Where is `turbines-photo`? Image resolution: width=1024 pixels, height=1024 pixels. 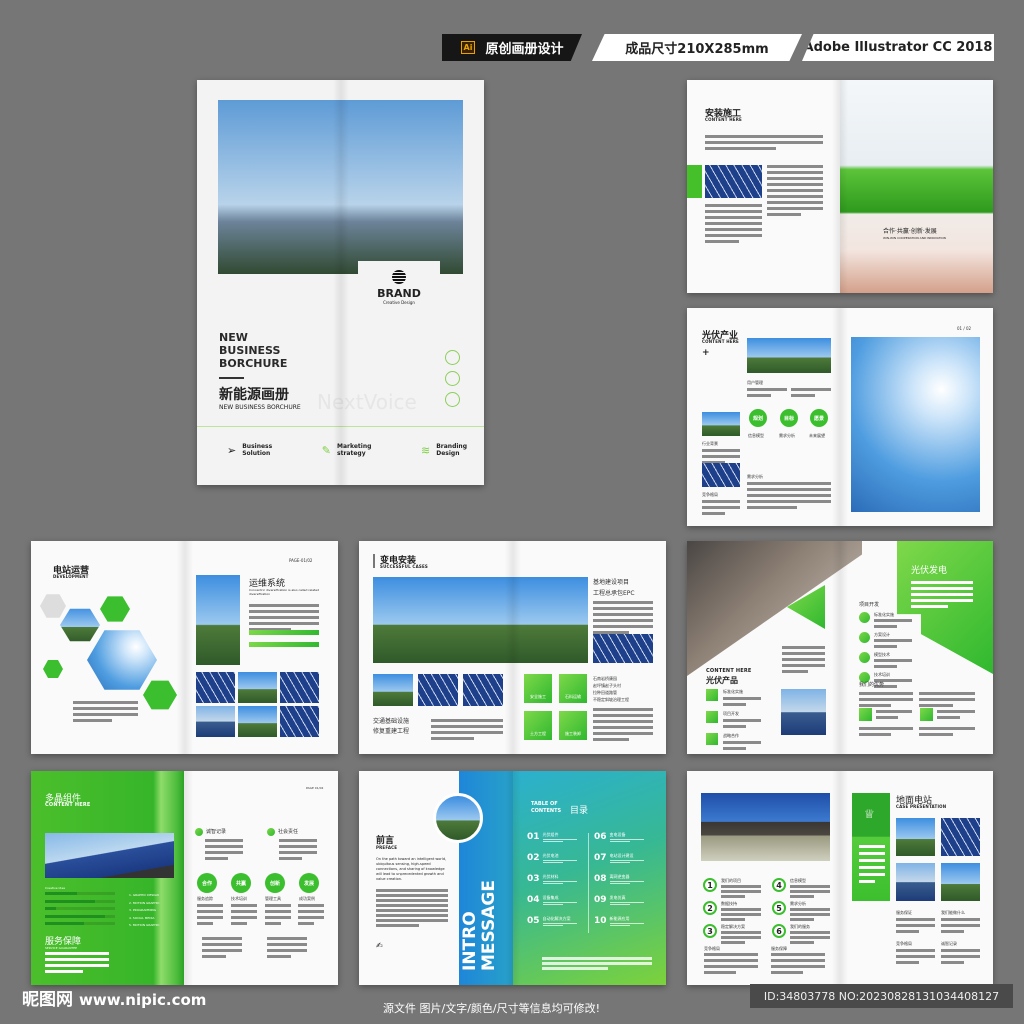
turbines-photo is located at coordinates (789, 355).